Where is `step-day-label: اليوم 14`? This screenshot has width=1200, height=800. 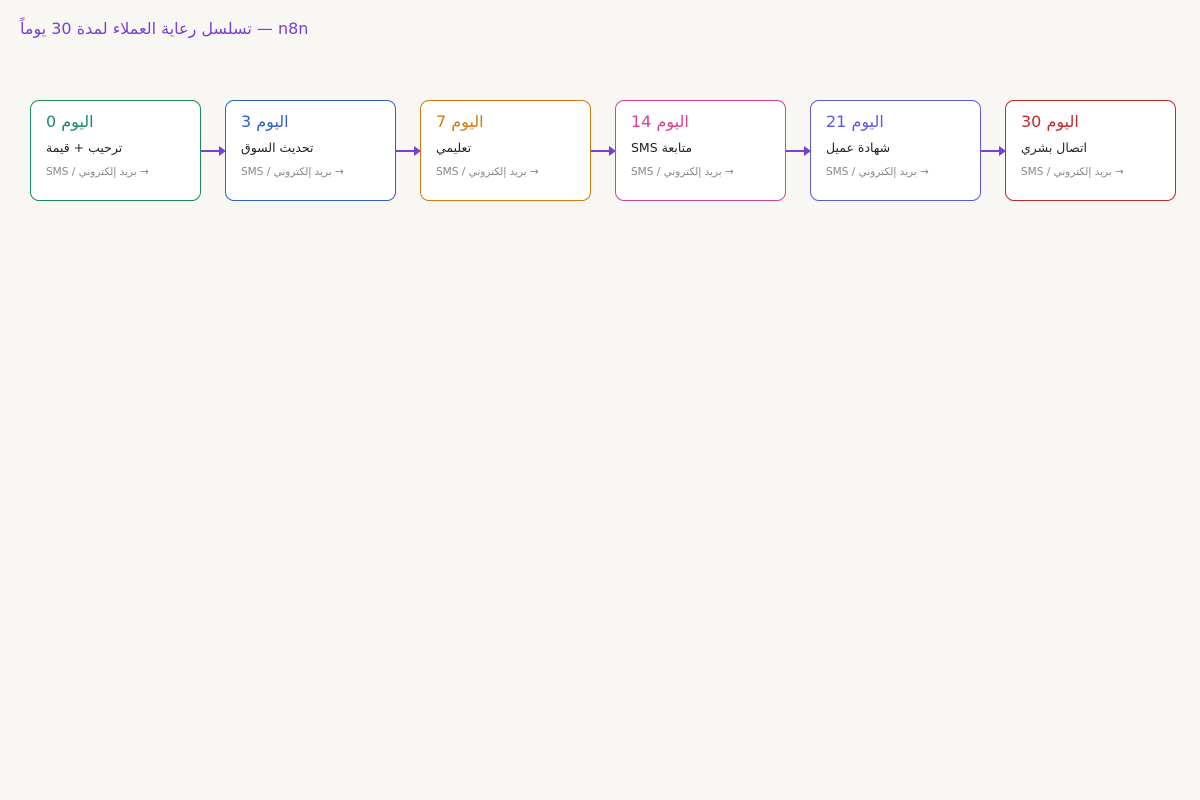 step-day-label: اليوم 14 is located at coordinates (660, 121).